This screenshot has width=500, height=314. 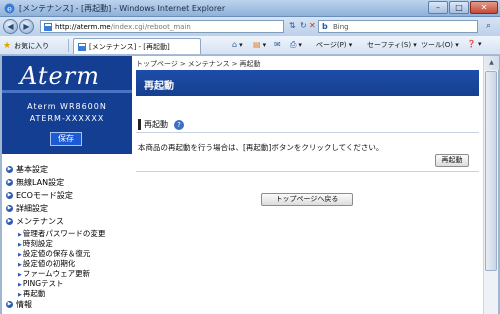 What do you see at coordinates (325, 26) in the screenshot?
I see `bing-icon: b` at bounding box center [325, 26].